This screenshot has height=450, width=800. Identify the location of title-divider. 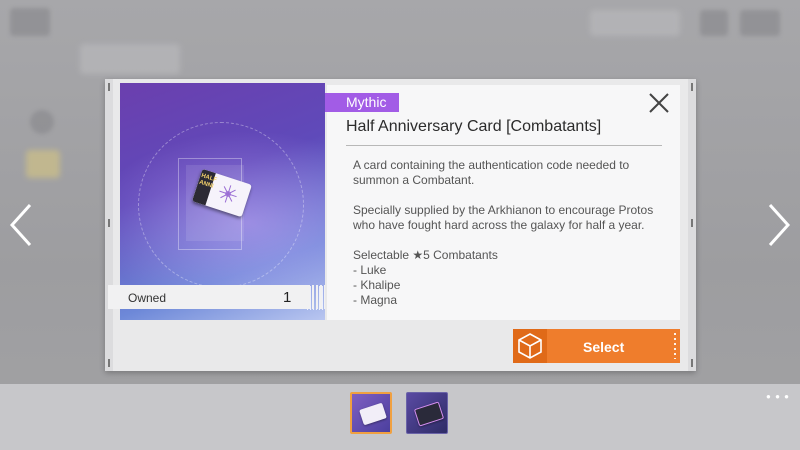
(504, 145).